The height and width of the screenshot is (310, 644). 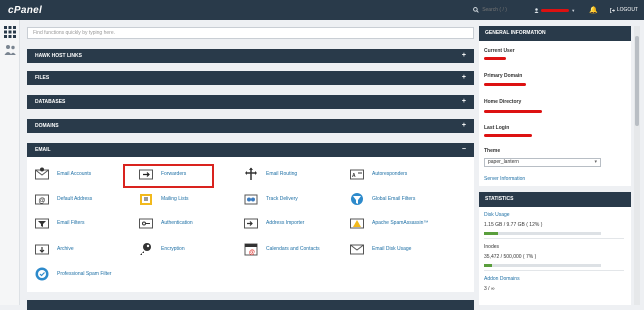 I want to click on encryption-icon, so click(x=145, y=249).